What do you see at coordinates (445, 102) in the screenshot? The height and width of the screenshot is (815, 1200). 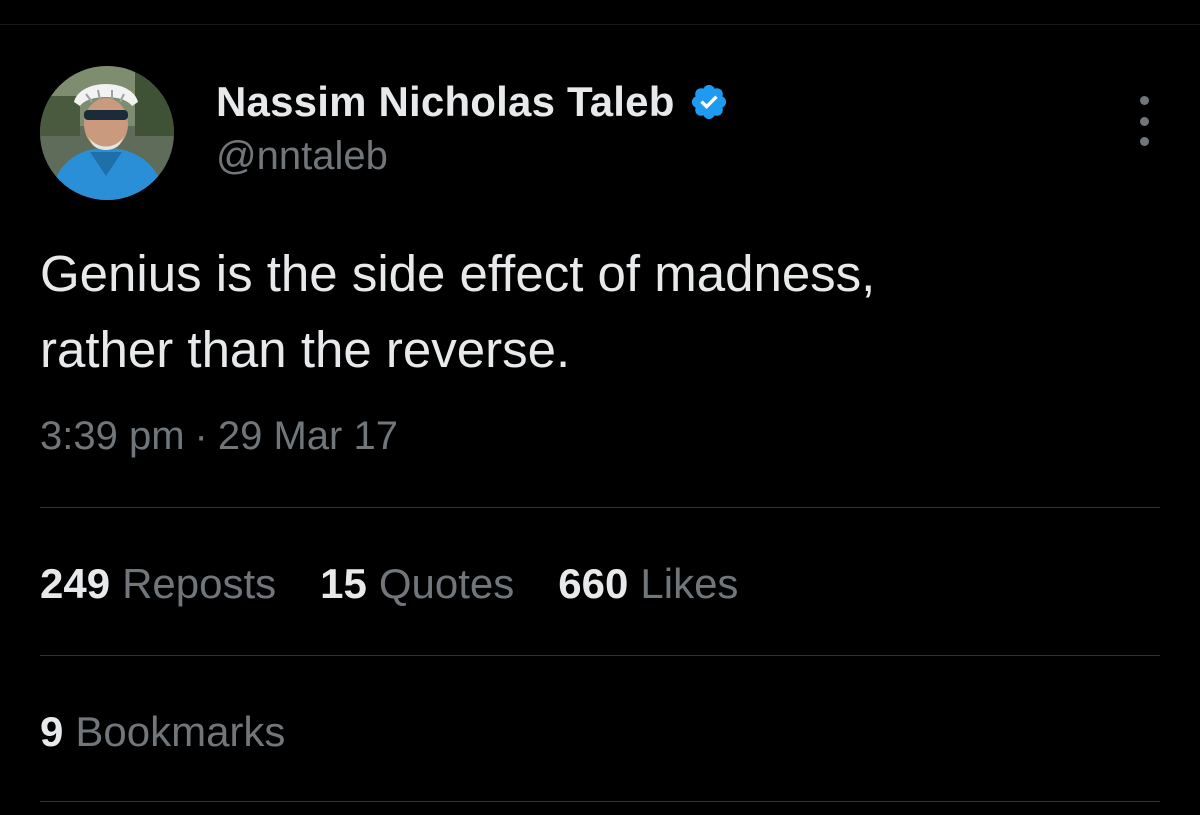 I see `author-display-name: Nassim Nicholas Taleb` at bounding box center [445, 102].